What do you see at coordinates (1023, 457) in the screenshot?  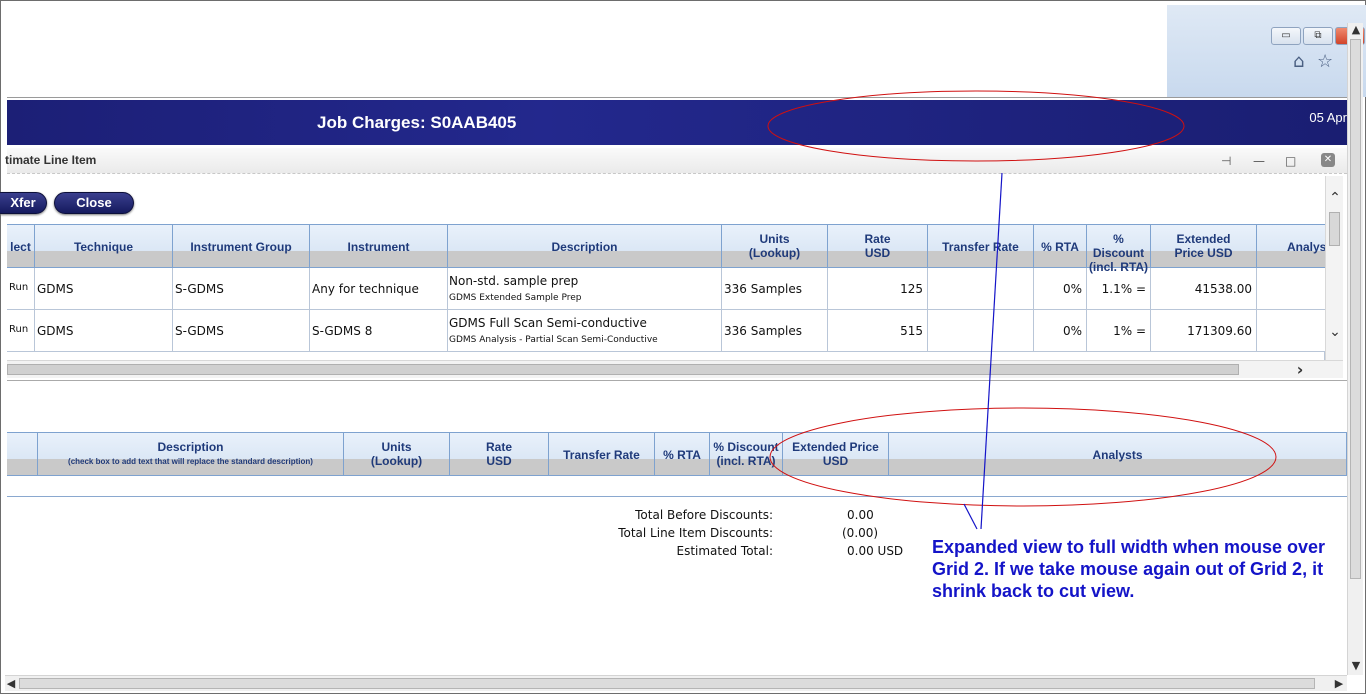 I see `annotation-ellipse-grid2` at bounding box center [1023, 457].